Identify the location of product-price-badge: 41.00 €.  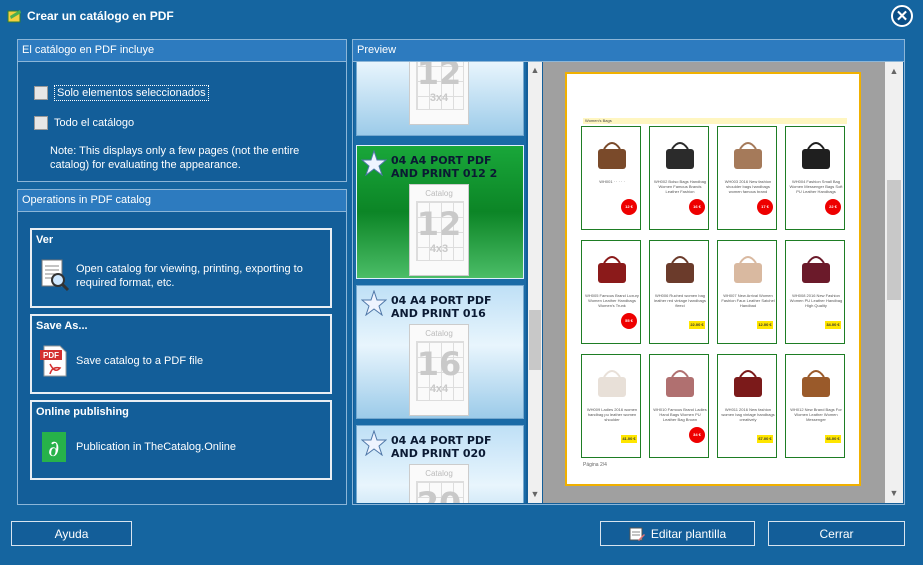
(629, 439).